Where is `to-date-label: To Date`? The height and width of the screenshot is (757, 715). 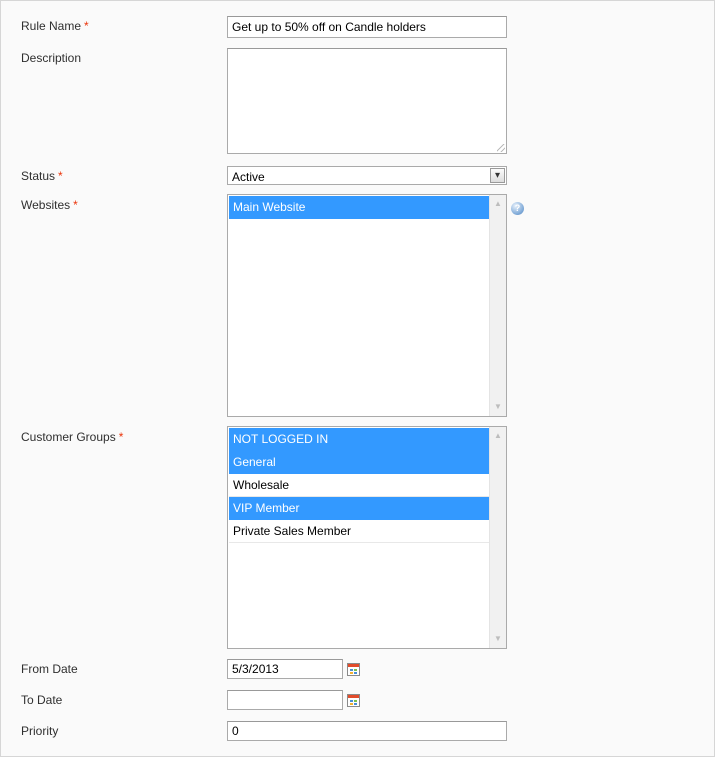 to-date-label: To Date is located at coordinates (42, 700).